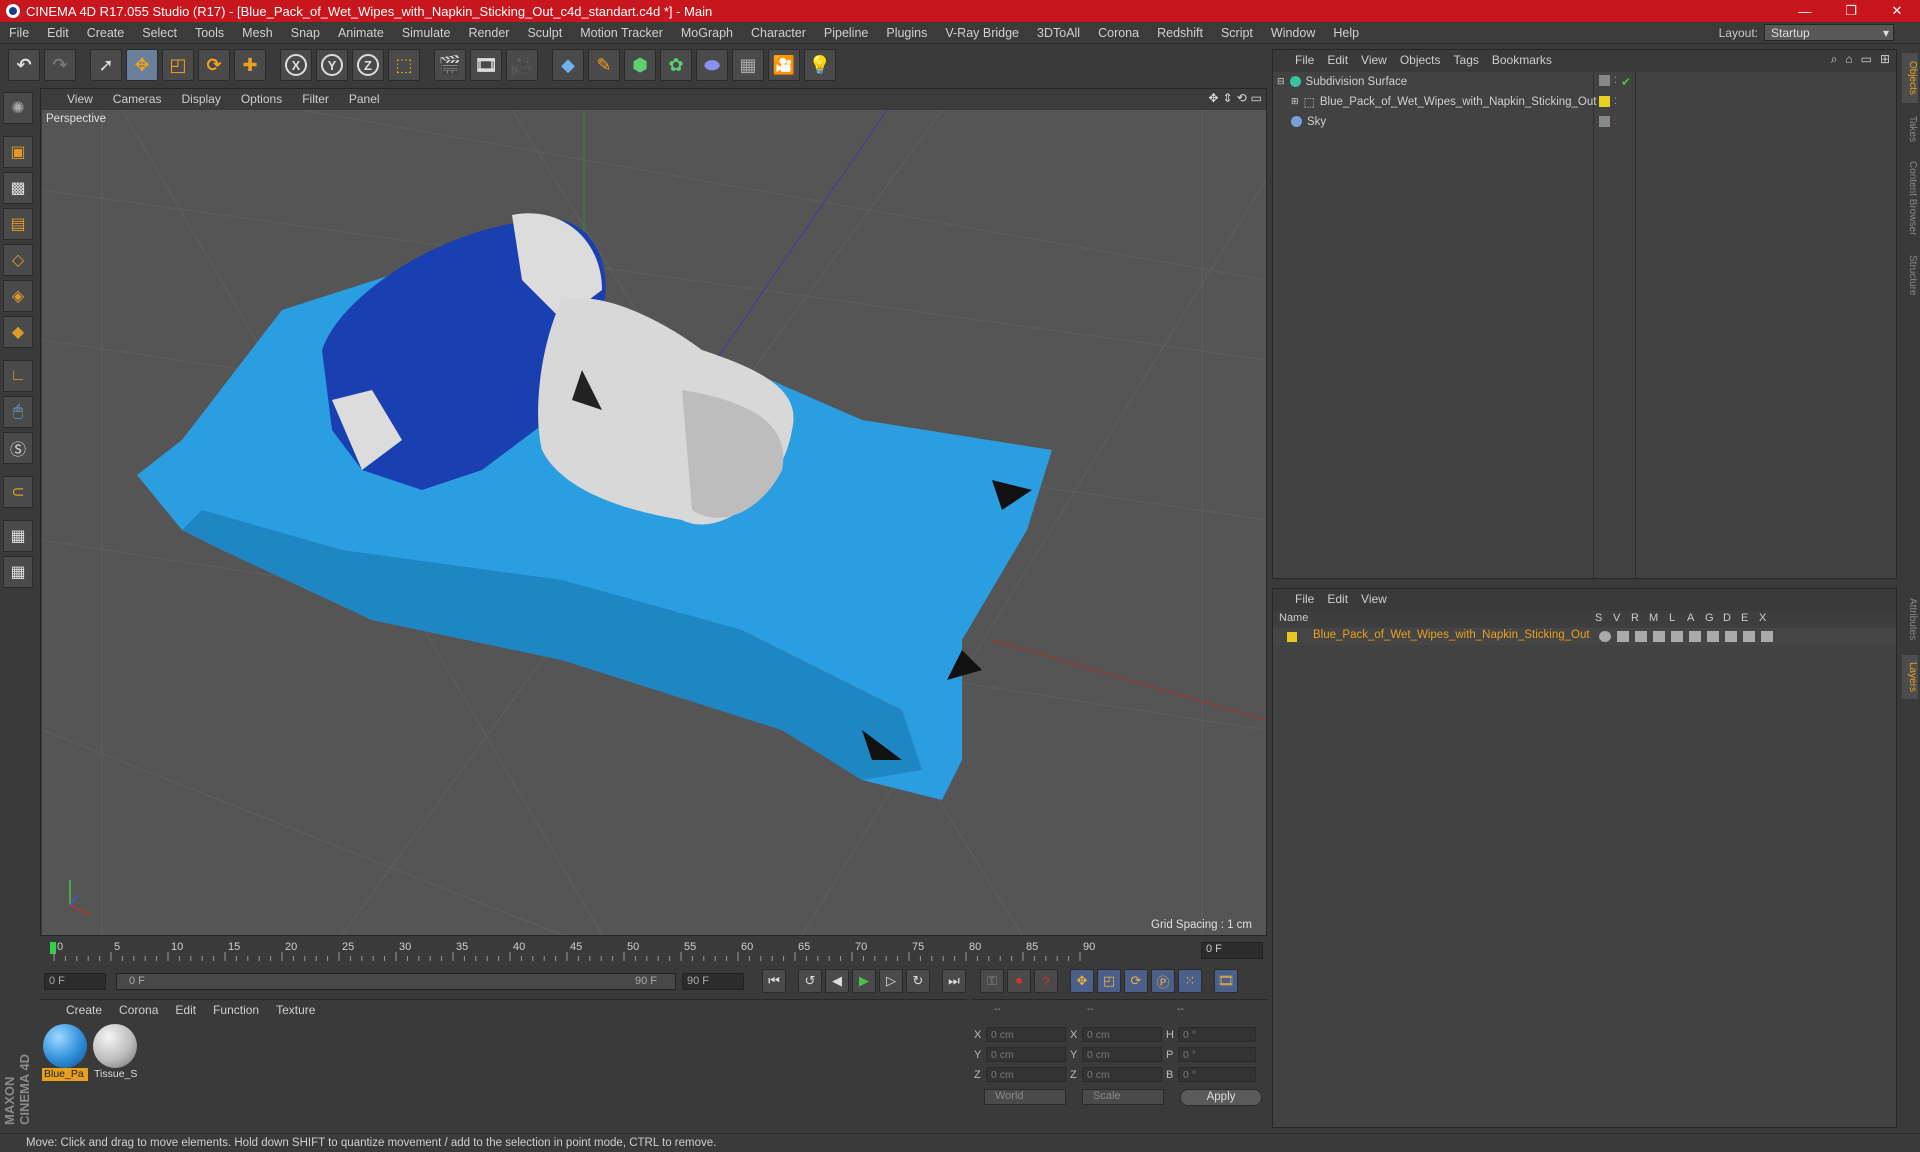 Image resolution: width=1920 pixels, height=1152 pixels. I want to click on dolly-icon: ⇕, so click(1228, 98).